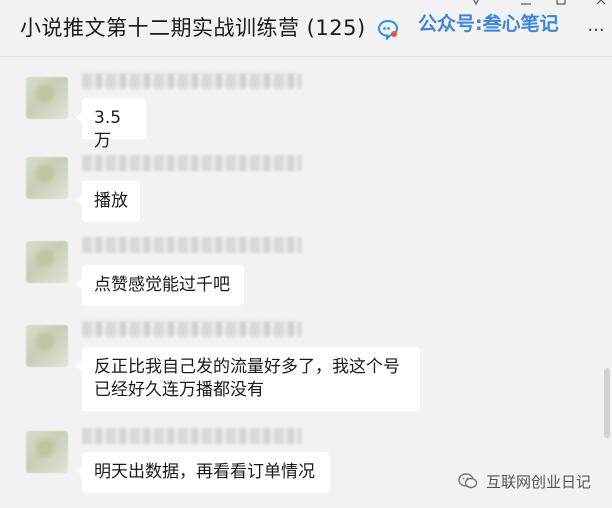  Describe the element at coordinates (488, 24) in the screenshot. I see `official-account-watermark: 公众号:叁心笔记` at that location.